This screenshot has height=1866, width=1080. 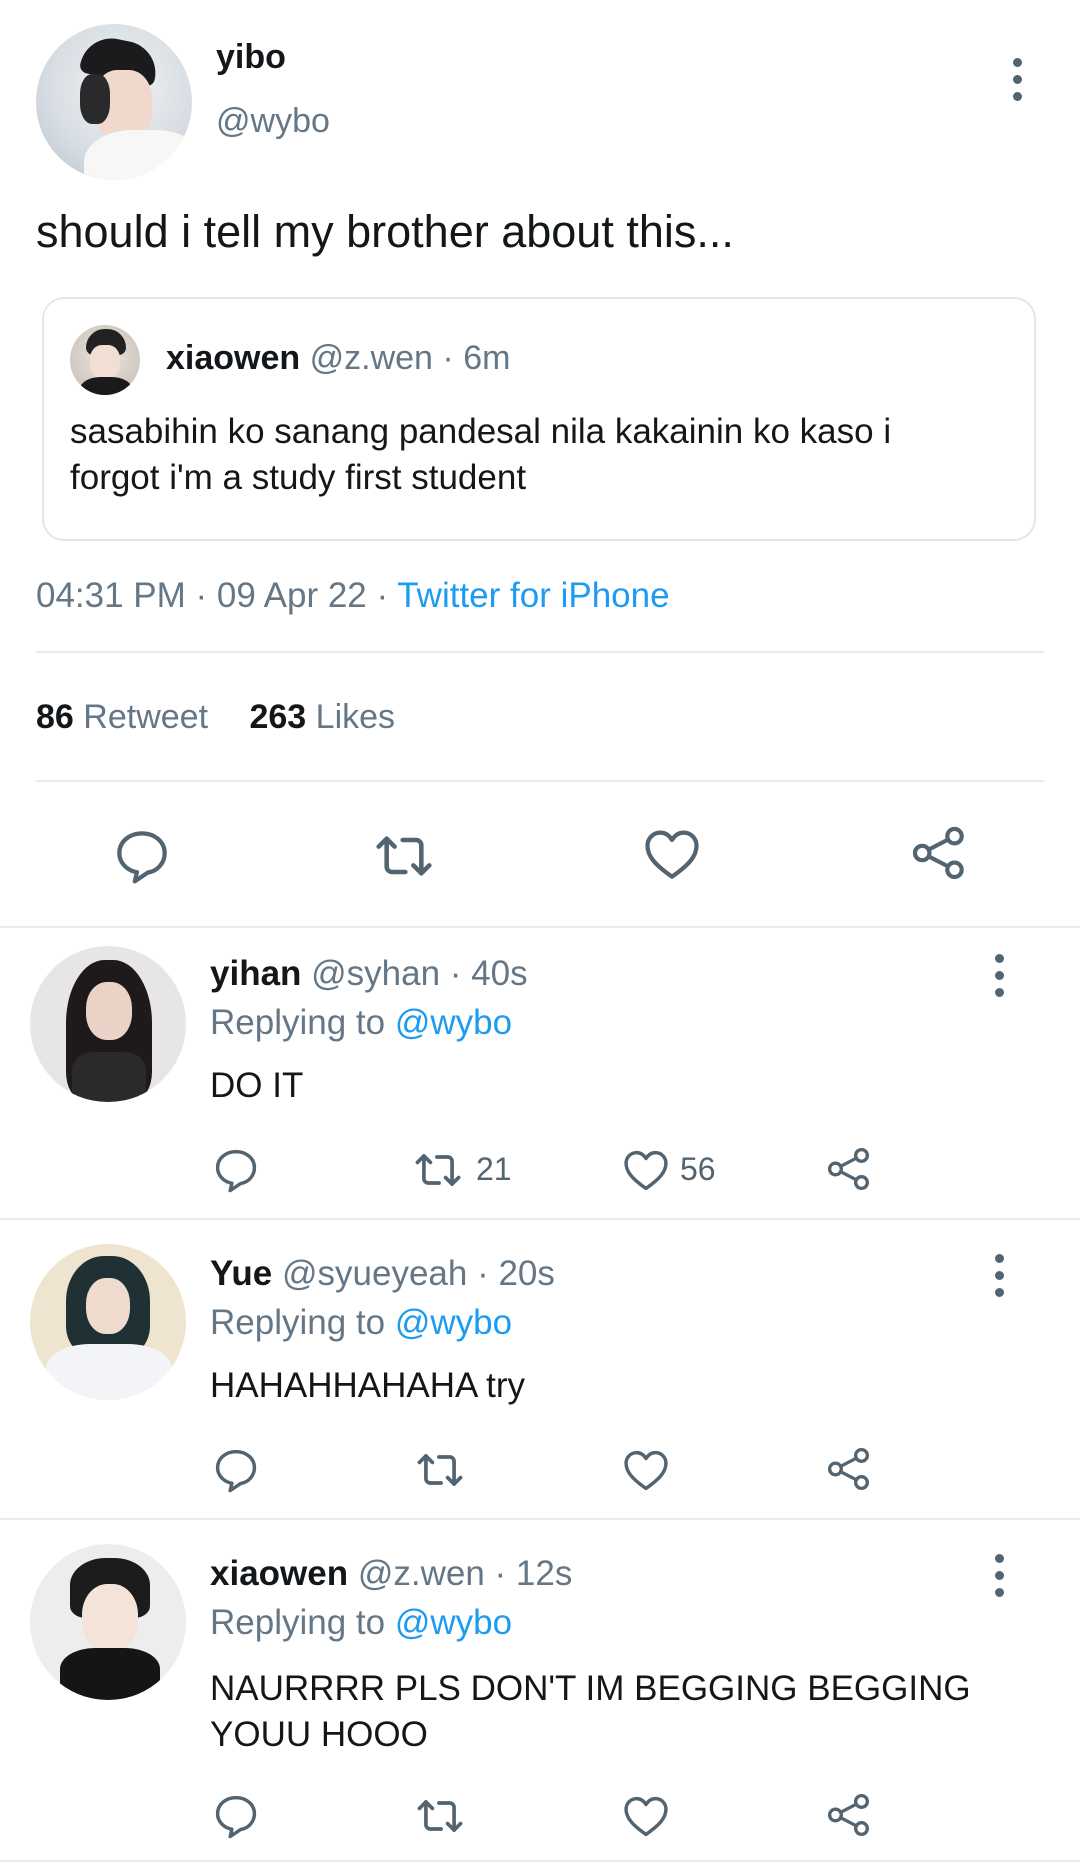 What do you see at coordinates (494, 1169) in the screenshot?
I see `retweet-count: 21` at bounding box center [494, 1169].